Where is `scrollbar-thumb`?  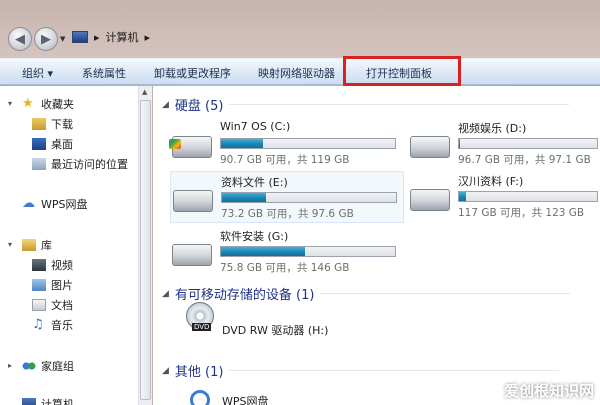
scrollbar-thumb is located at coordinates (145, 250).